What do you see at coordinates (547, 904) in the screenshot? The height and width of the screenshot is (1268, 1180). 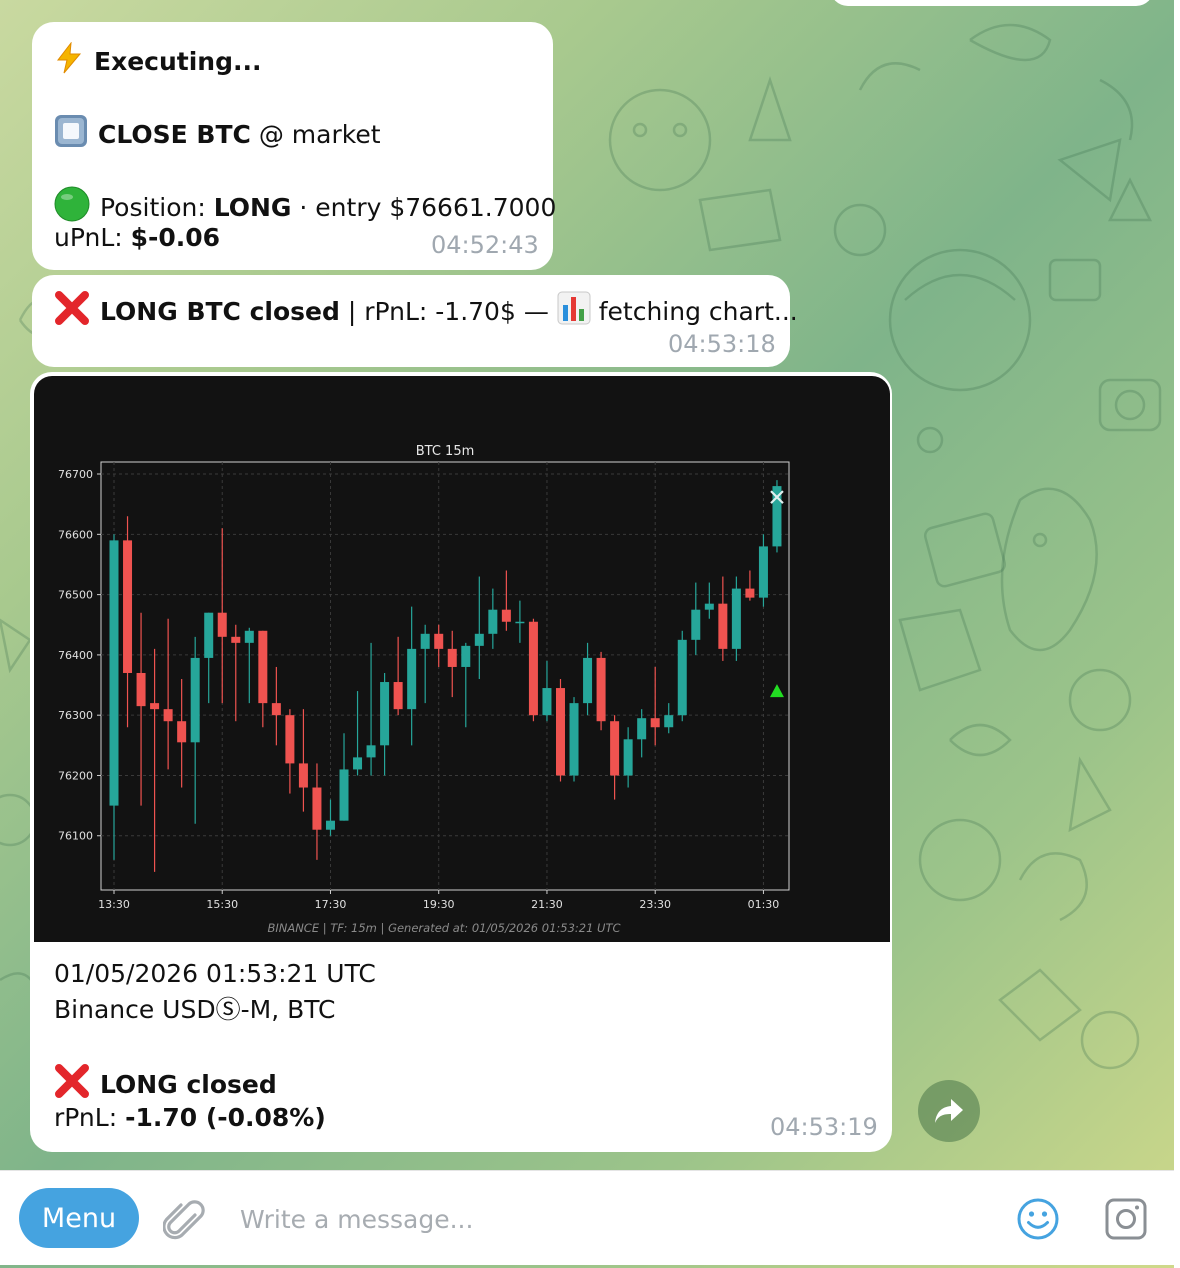 I see `x-tick-label: 21:30` at bounding box center [547, 904].